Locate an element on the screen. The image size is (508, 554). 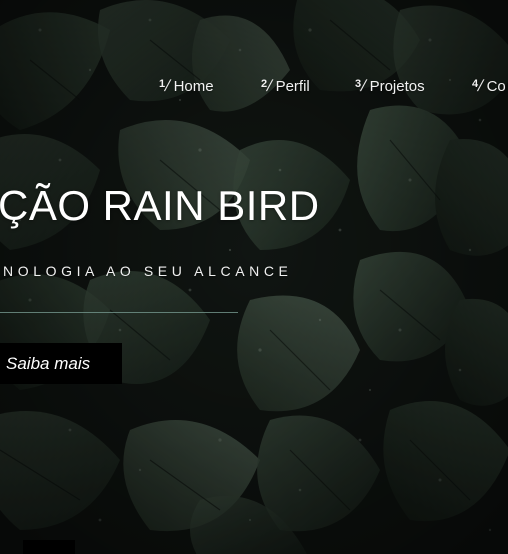
nav-item-label: Home is located at coordinates (193, 86).